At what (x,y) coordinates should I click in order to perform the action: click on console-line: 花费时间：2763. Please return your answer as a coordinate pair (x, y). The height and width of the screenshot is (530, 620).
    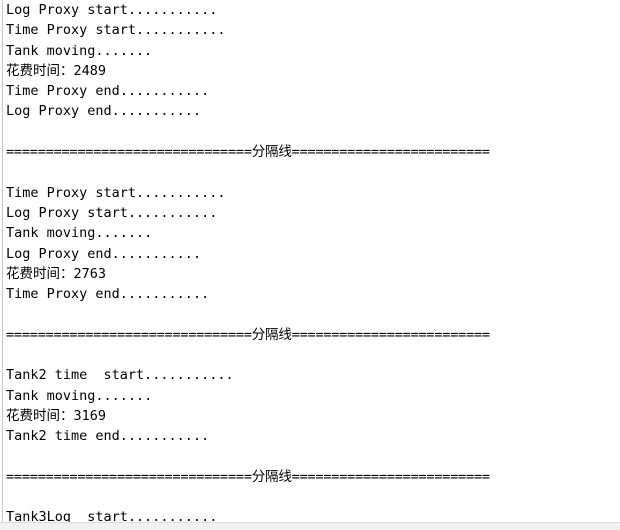
    Looking at the image, I should click on (56, 273).